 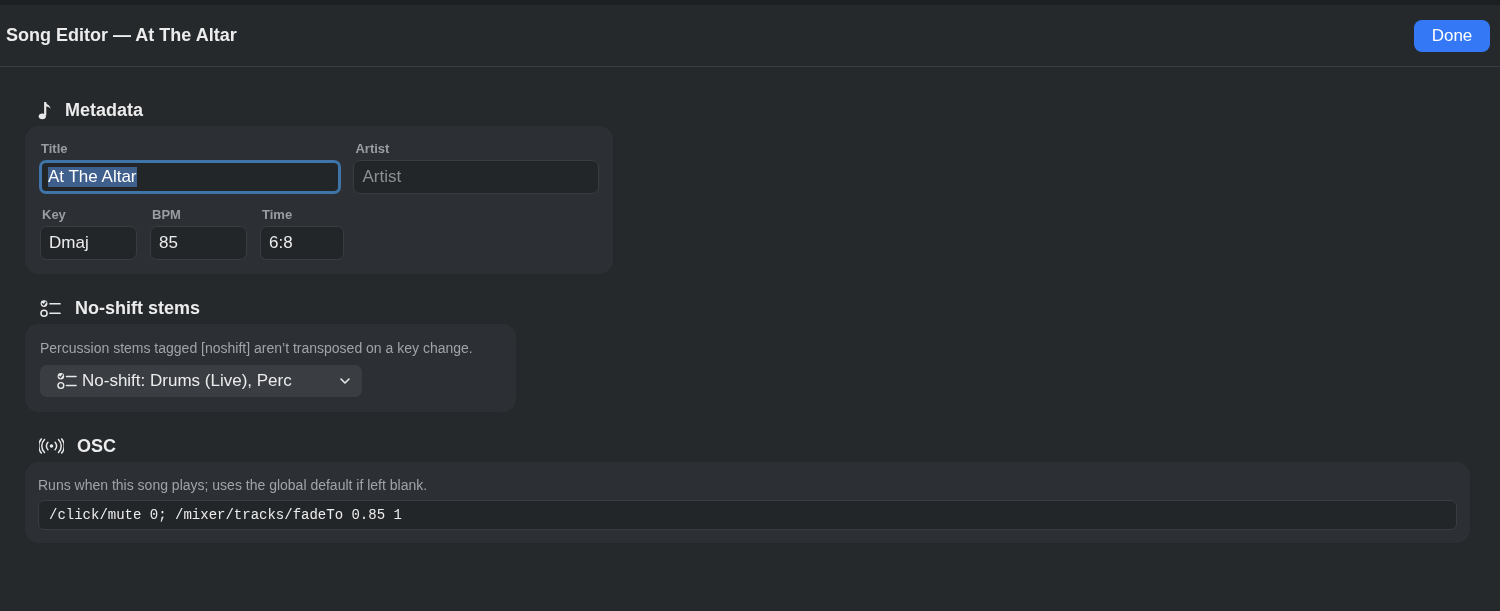 I want to click on stems-dropdown: No-shift: Drums (Live), Perc, so click(x=201, y=381).